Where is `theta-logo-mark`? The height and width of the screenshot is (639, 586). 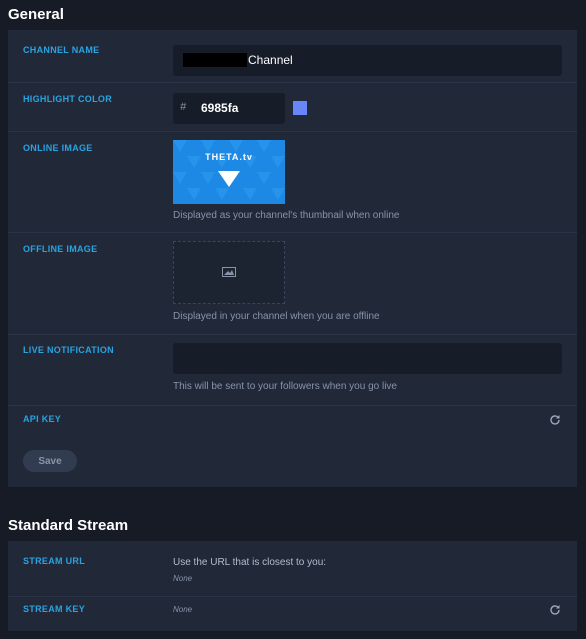 theta-logo-mark is located at coordinates (229, 179).